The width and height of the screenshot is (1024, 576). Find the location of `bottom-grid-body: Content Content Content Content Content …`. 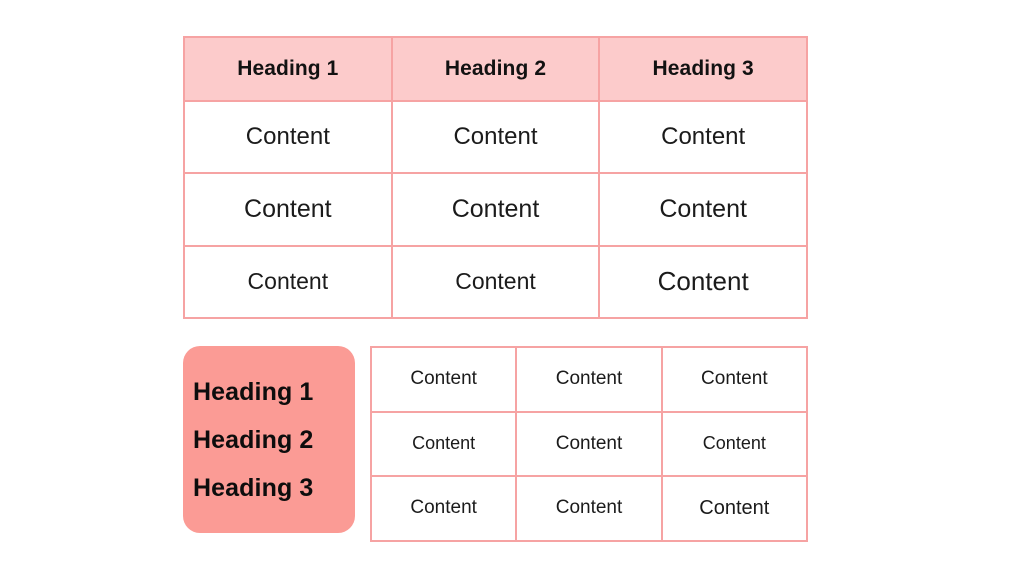

bottom-grid-body: Content Content Content Content Content … is located at coordinates (589, 444).